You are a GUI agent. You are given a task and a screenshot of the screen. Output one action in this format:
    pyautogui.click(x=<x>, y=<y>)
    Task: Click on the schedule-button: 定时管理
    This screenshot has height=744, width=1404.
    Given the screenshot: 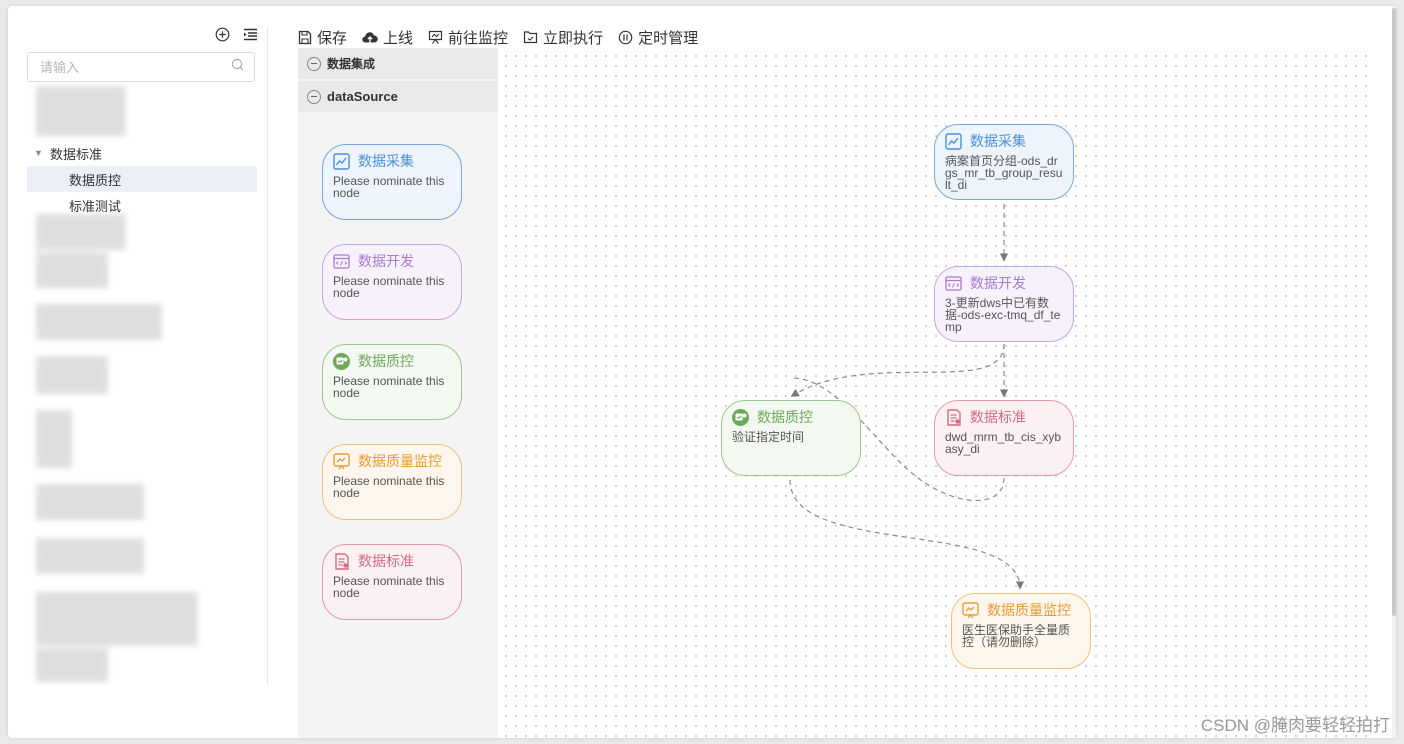 What is the action you would take?
    pyautogui.click(x=658, y=37)
    